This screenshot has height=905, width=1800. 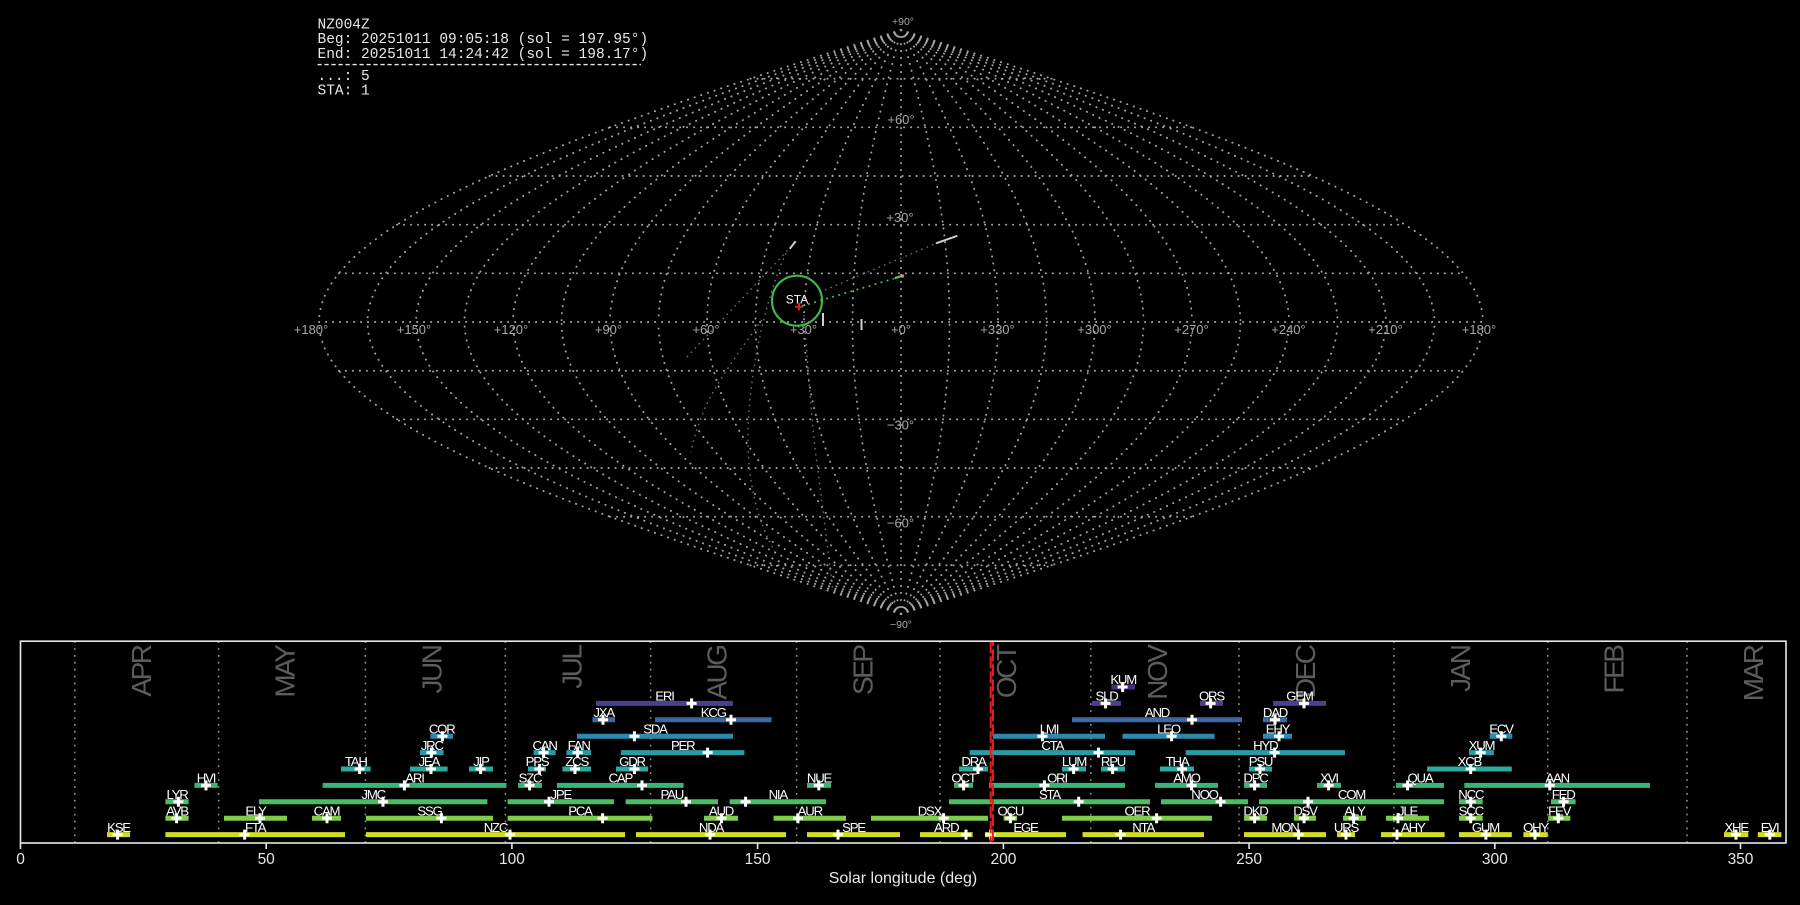 I want to click on svg-text: FEV, so click(x=1559, y=810).